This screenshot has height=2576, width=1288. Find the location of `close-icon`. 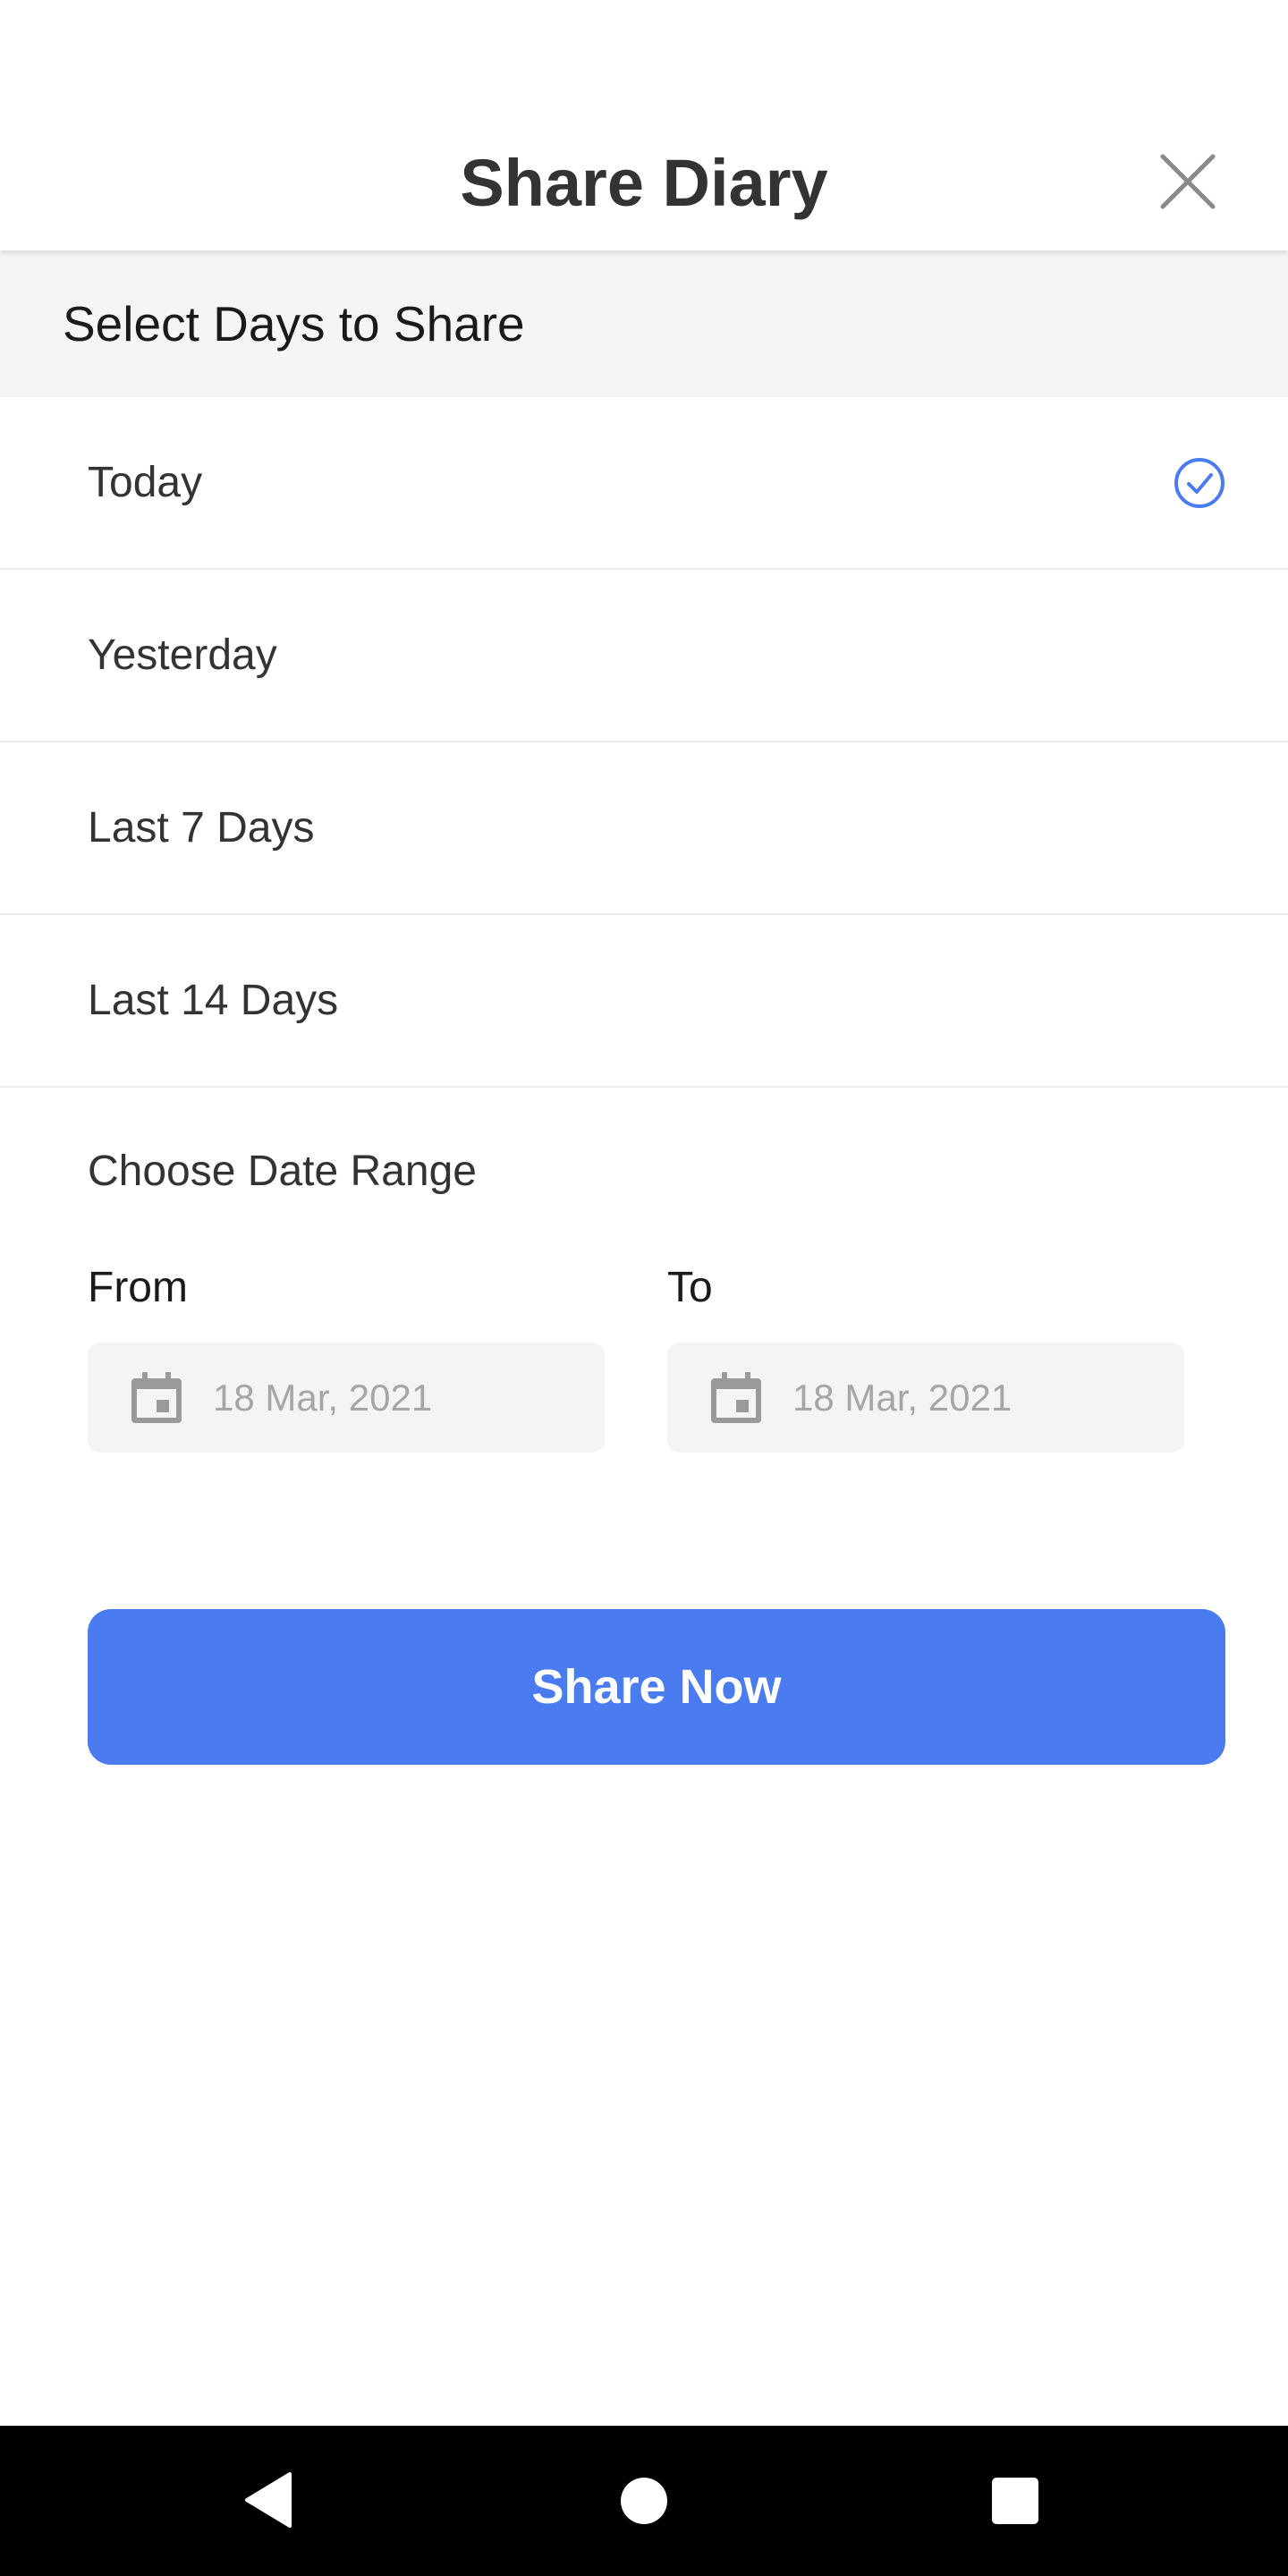

close-icon is located at coordinates (1188, 181).